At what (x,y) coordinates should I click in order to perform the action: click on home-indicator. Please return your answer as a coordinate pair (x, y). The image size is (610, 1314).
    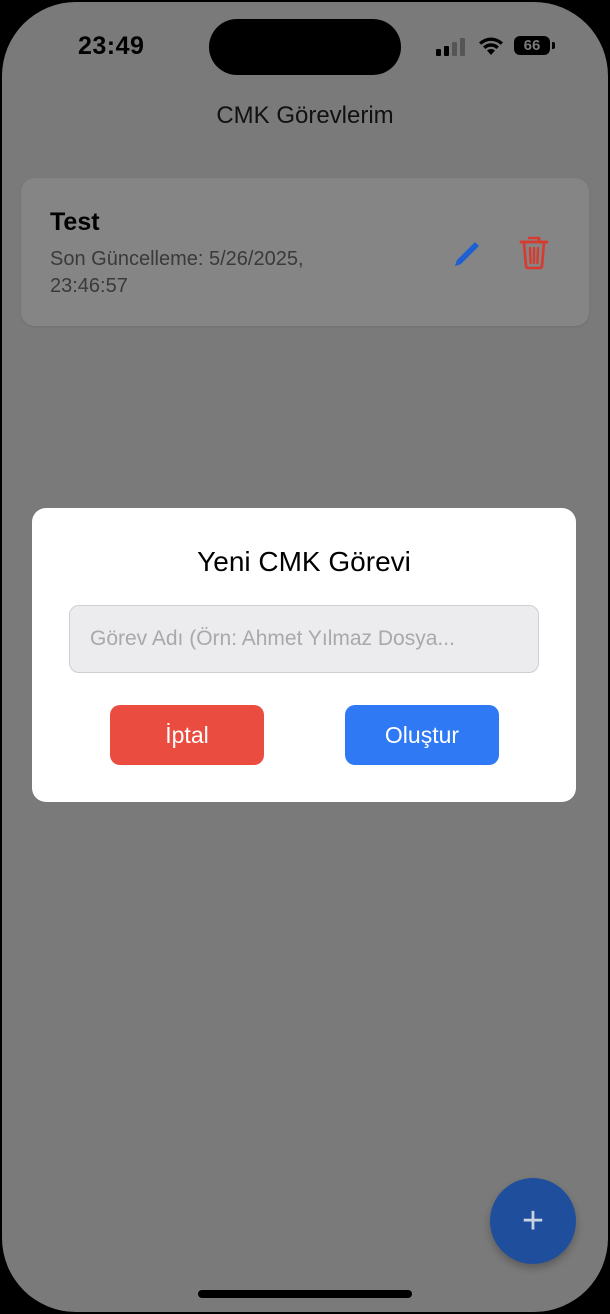
    Looking at the image, I should click on (305, 1294).